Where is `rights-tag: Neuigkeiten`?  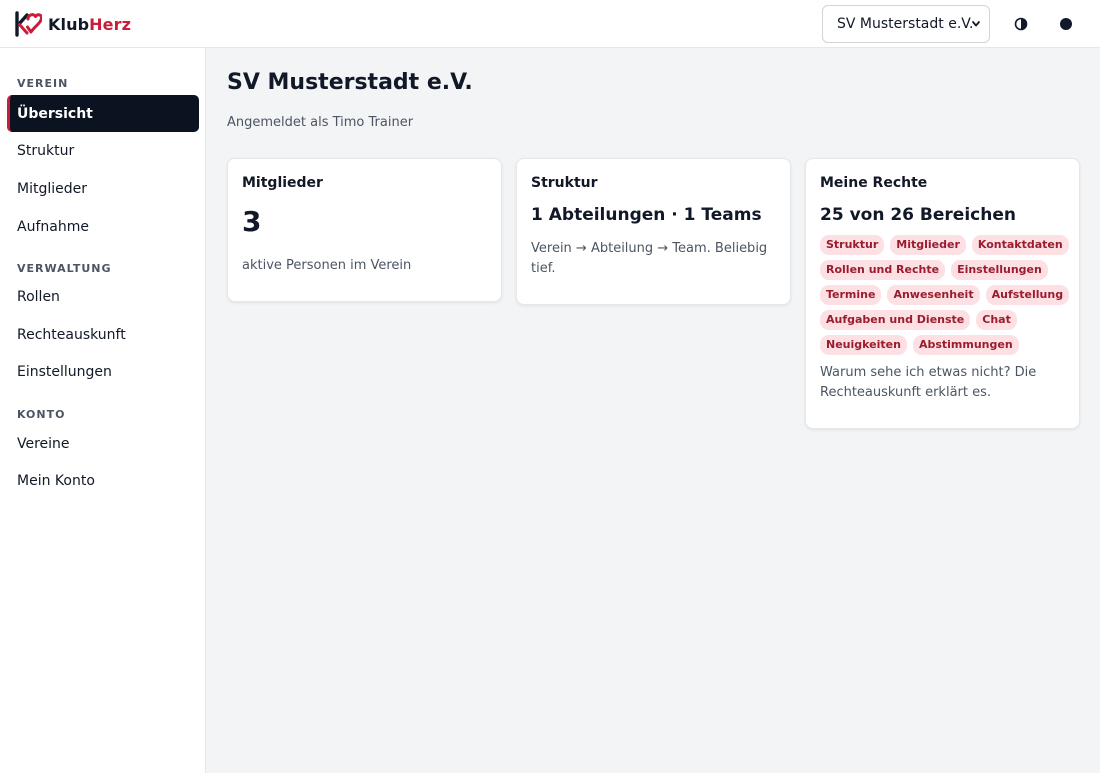 rights-tag: Neuigkeiten is located at coordinates (863, 345).